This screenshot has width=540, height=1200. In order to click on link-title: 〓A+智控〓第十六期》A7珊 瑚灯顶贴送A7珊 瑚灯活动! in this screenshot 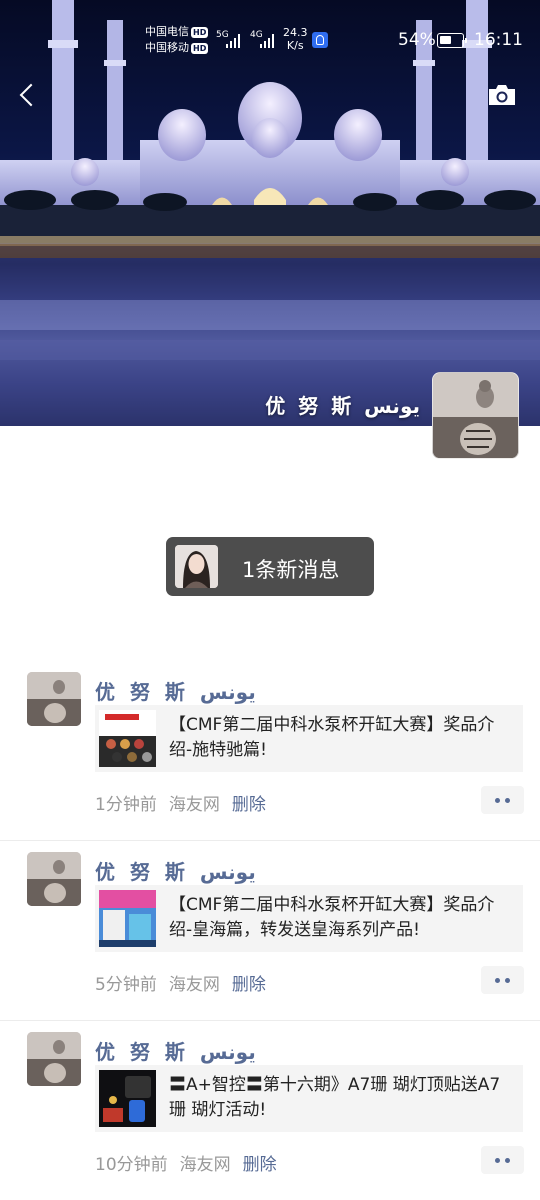, I will do `click(335, 1097)`.